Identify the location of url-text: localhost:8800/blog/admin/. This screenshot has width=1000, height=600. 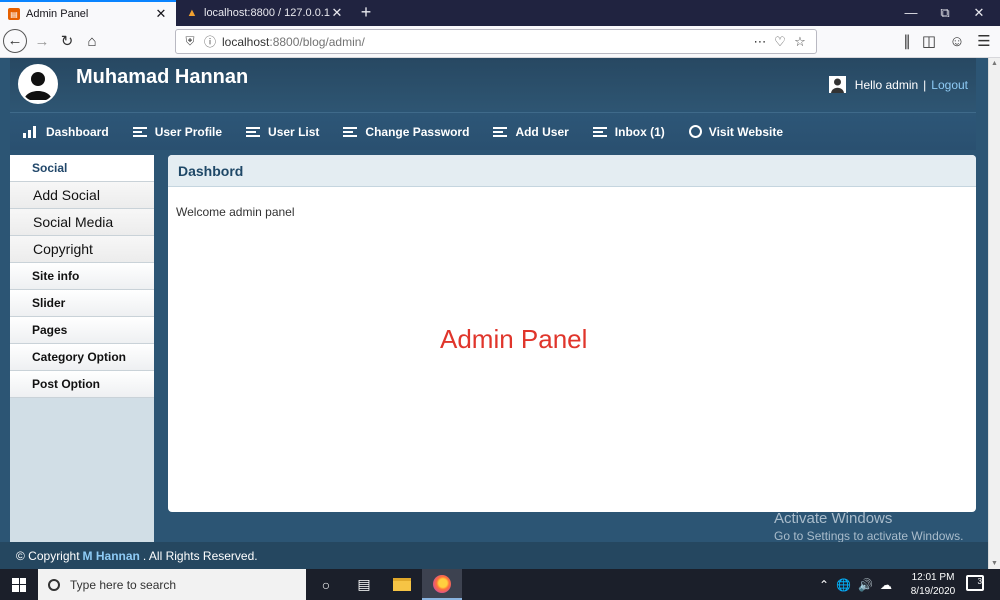
(486, 42).